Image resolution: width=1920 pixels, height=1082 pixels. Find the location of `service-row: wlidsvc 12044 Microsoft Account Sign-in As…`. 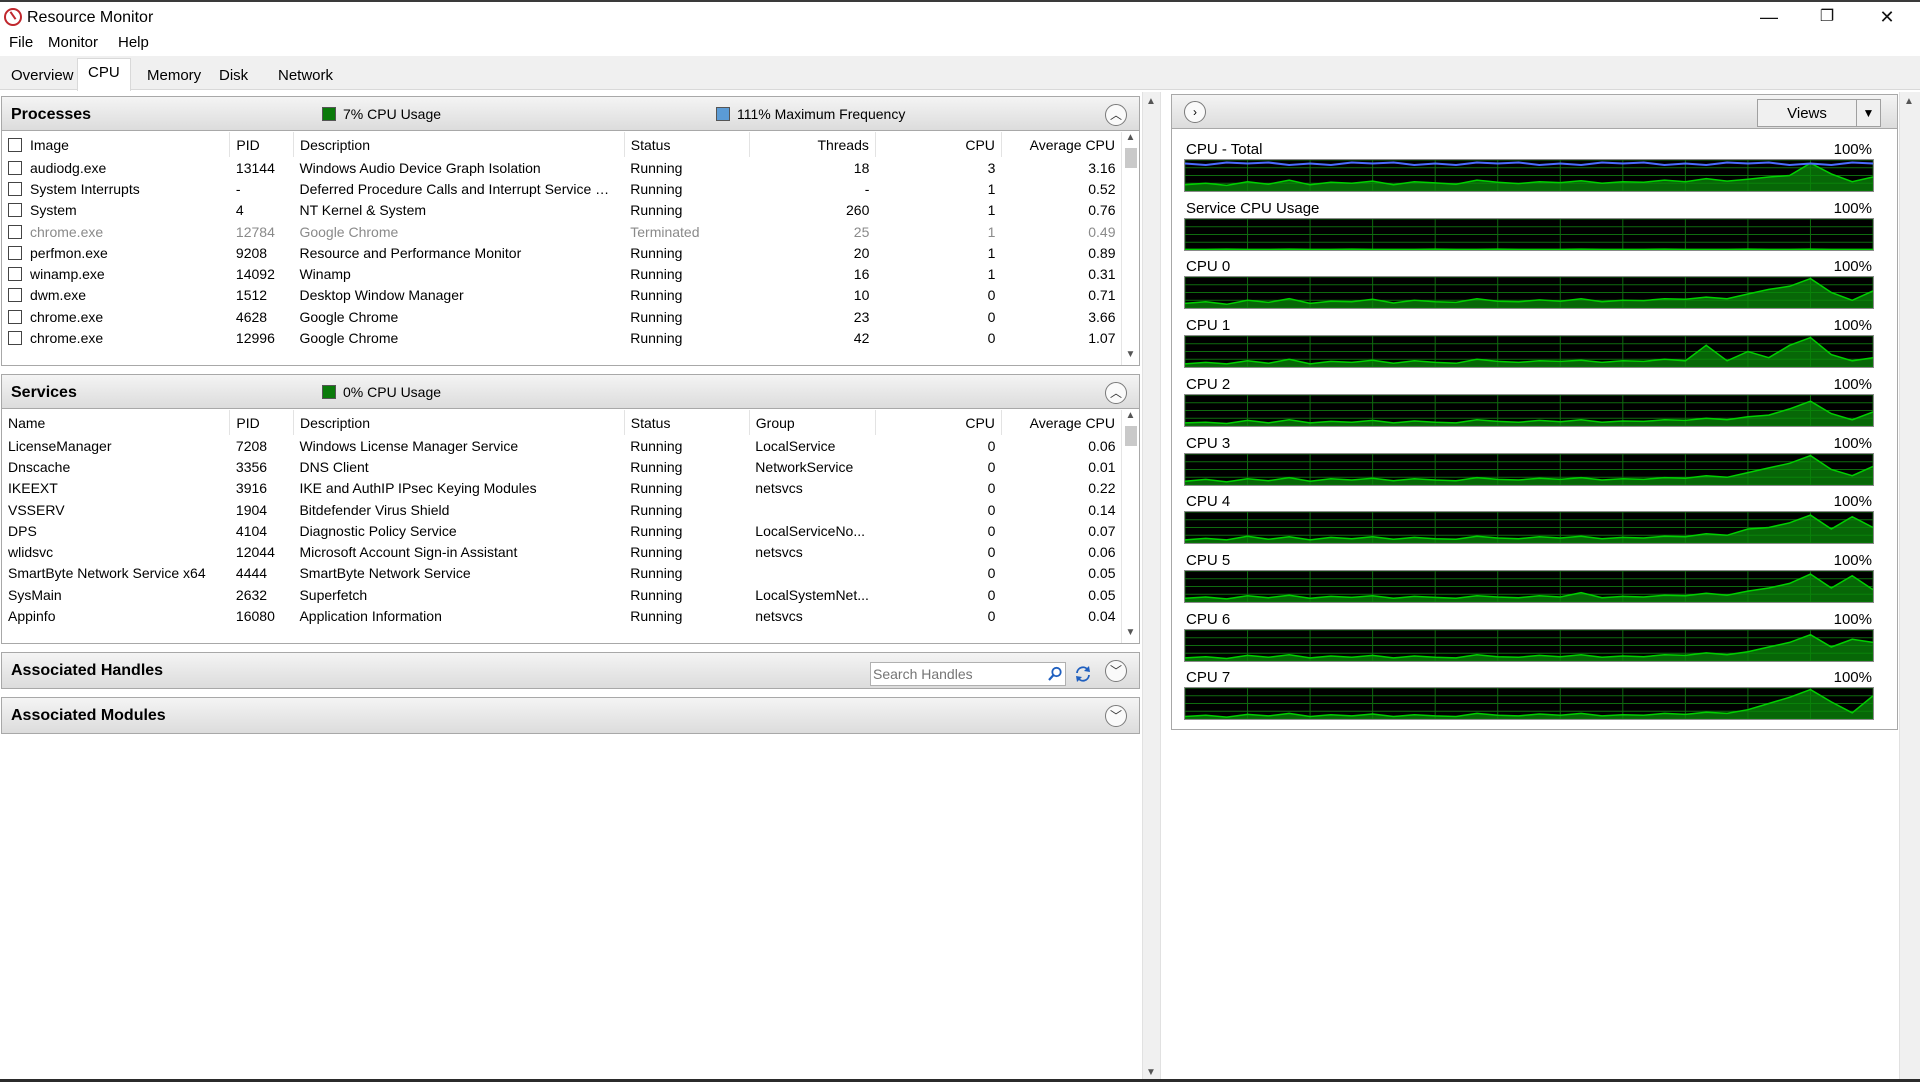

service-row: wlidsvc 12044 Microsoft Account Sign-in As… is located at coordinates (562, 551).